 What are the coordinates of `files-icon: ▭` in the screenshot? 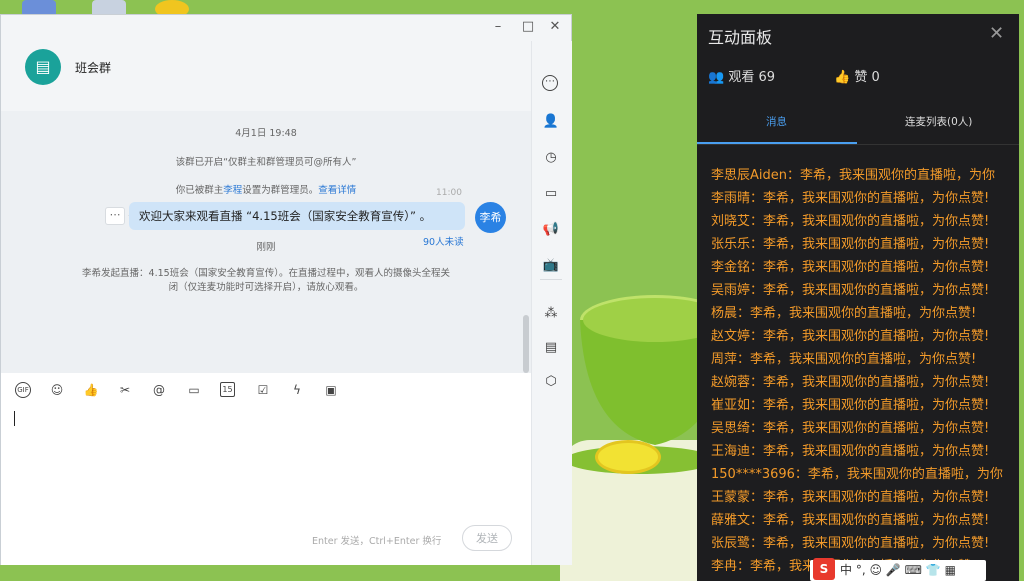 It's located at (551, 194).